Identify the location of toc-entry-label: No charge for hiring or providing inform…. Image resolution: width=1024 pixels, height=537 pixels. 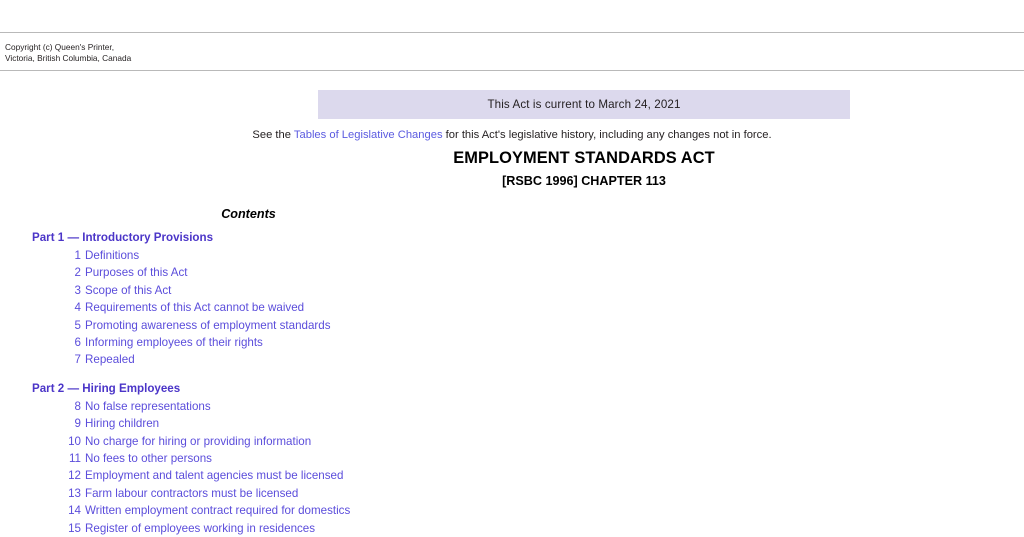
(198, 441).